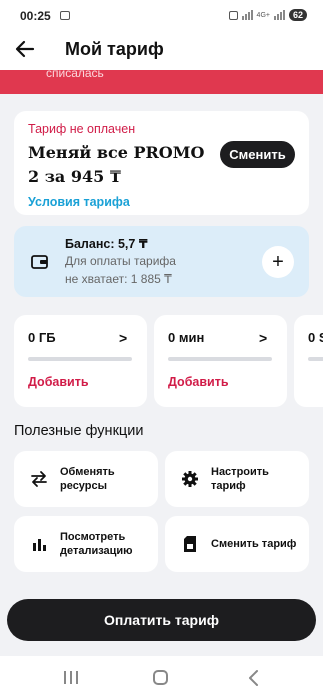 The image size is (323, 700). I want to click on back-nav-icon, so click(254, 678).